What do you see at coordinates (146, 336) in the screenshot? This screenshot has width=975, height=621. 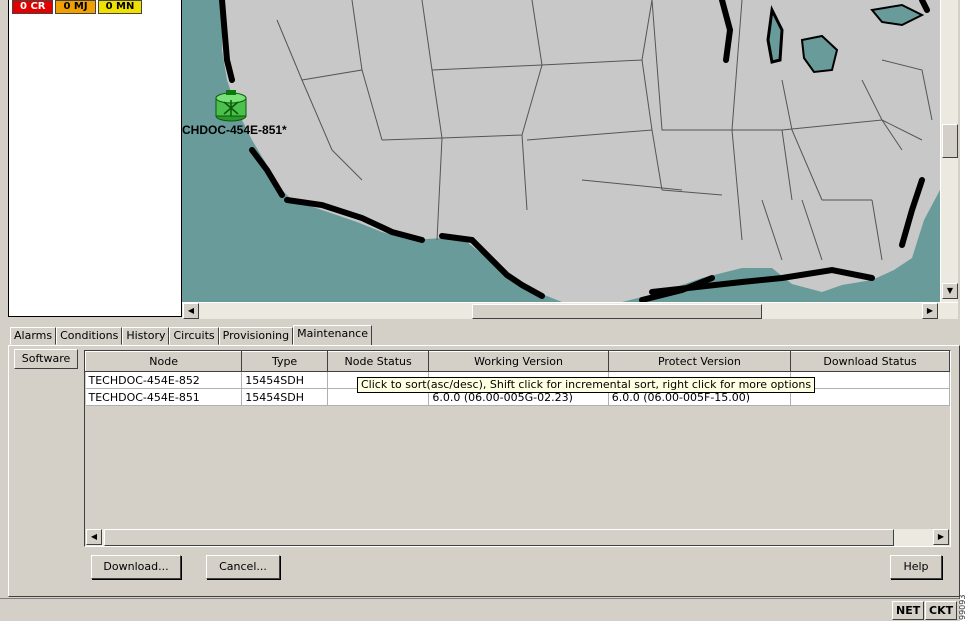 I see `tab-history: History` at bounding box center [146, 336].